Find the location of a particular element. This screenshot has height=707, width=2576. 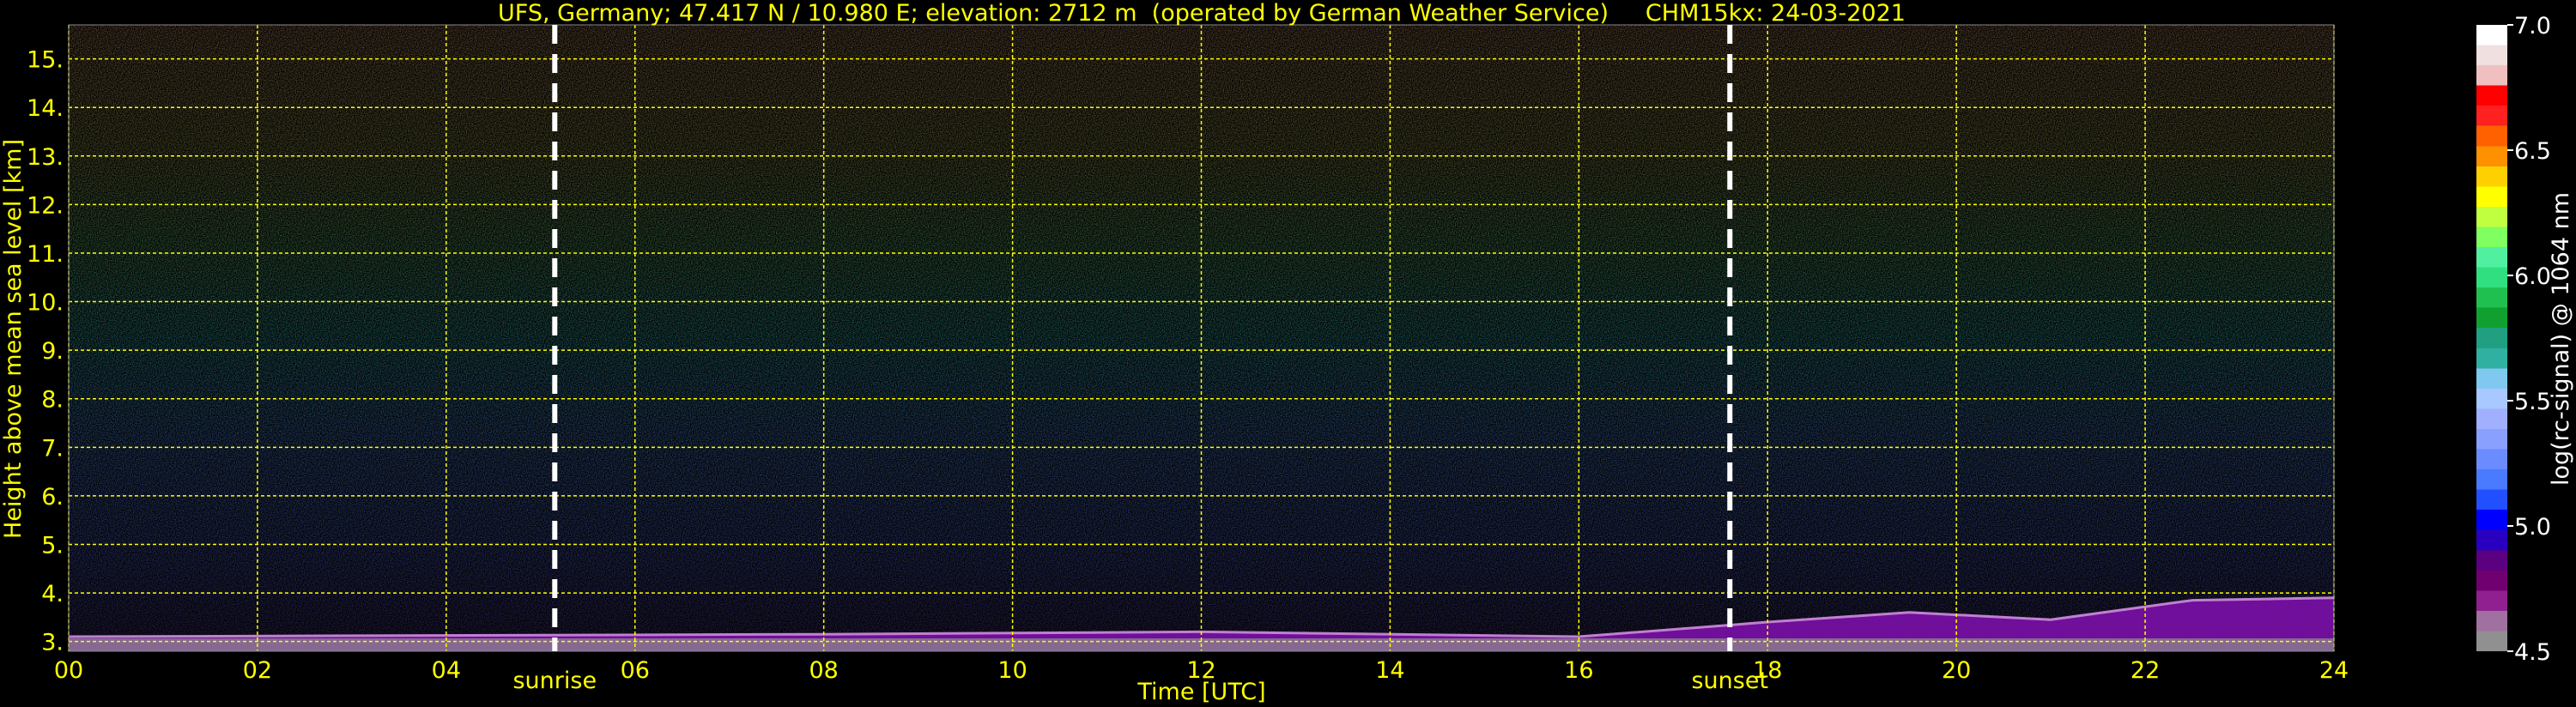

x-tick-label: 06 is located at coordinates (635, 670).